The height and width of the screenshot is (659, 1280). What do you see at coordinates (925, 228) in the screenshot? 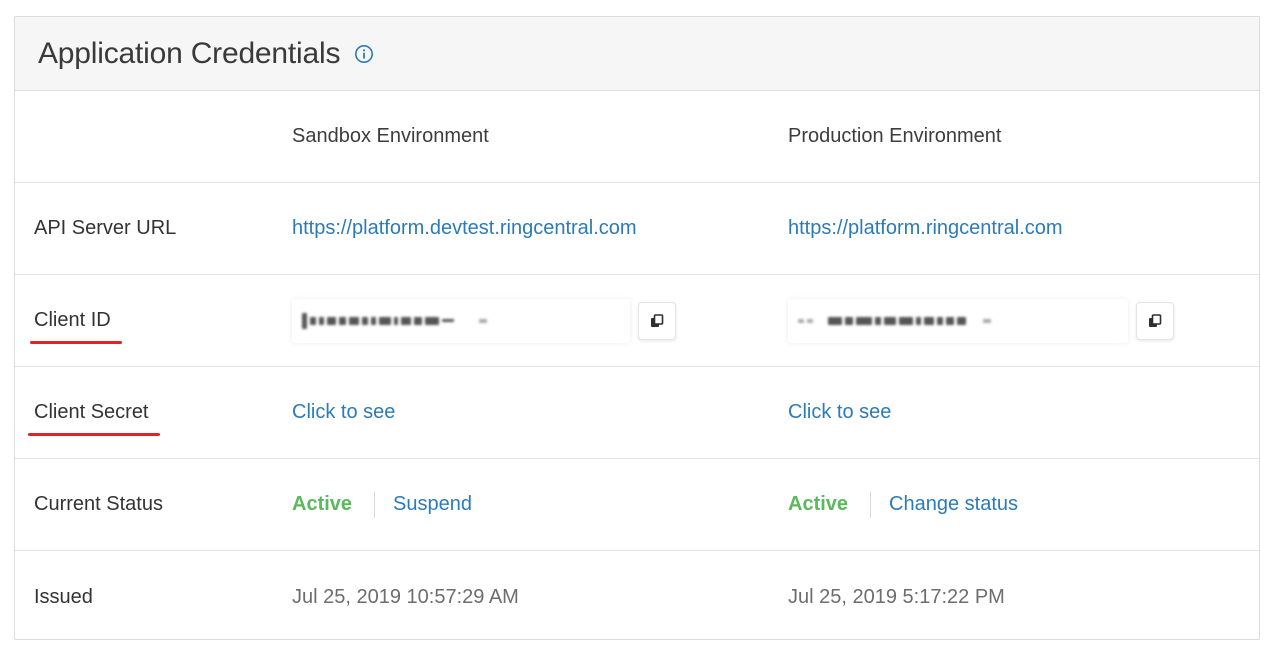
I see `production-api-url-link: https://platform.ringcentral.com` at bounding box center [925, 228].